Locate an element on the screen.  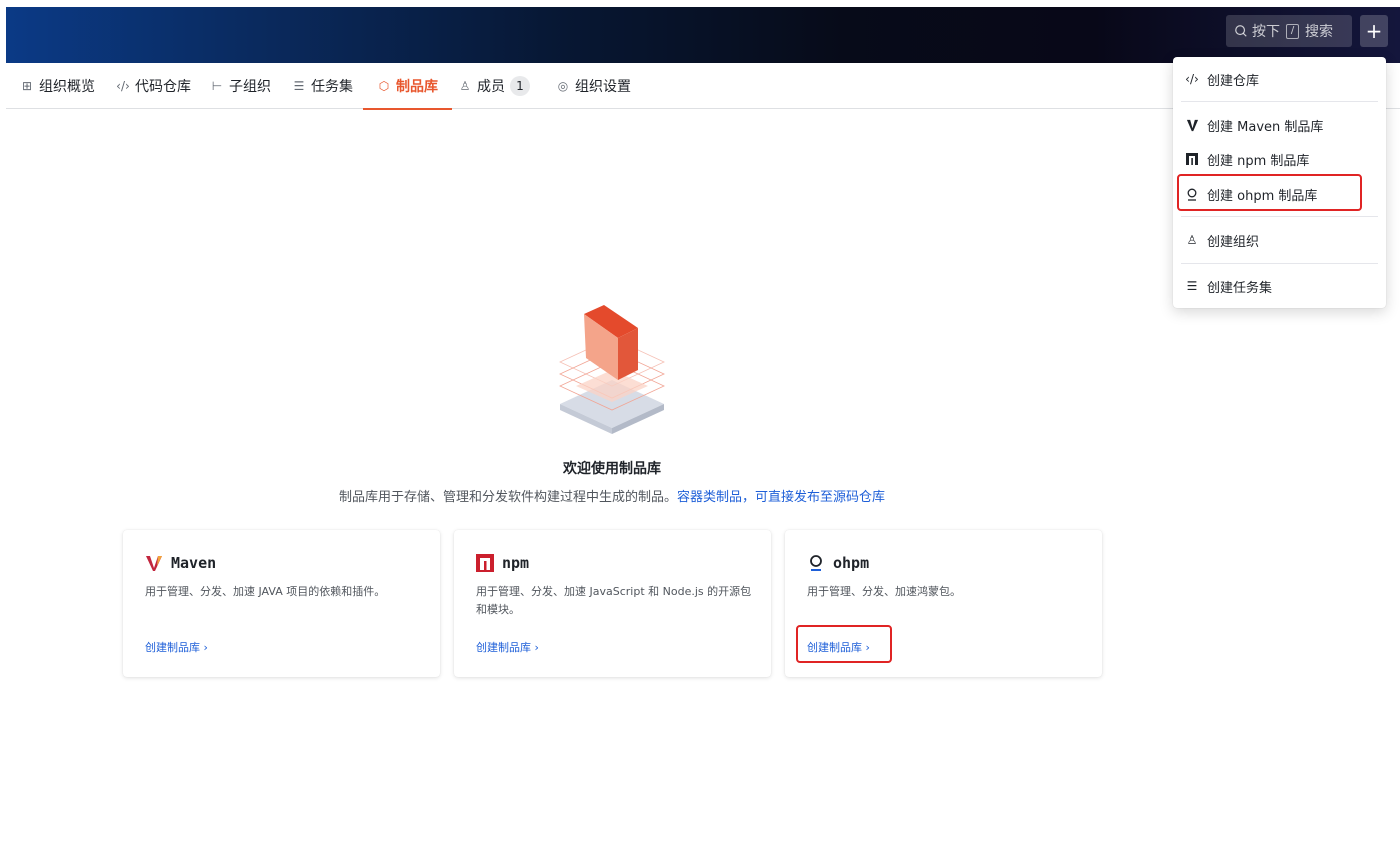
tab-label: 制品库 is located at coordinates (417, 87).